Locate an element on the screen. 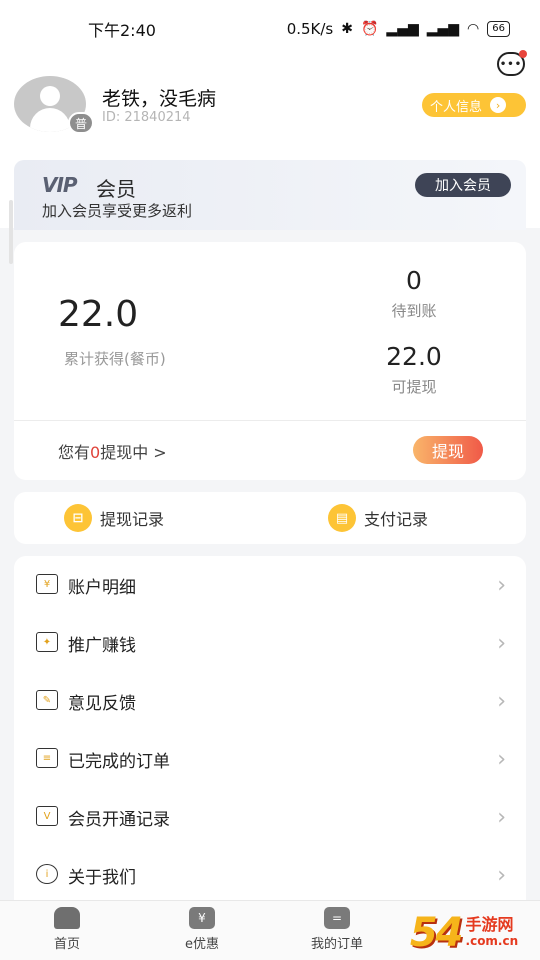 This screenshot has height=960, width=540. vip-folder-icon: V is located at coordinates (47, 816).